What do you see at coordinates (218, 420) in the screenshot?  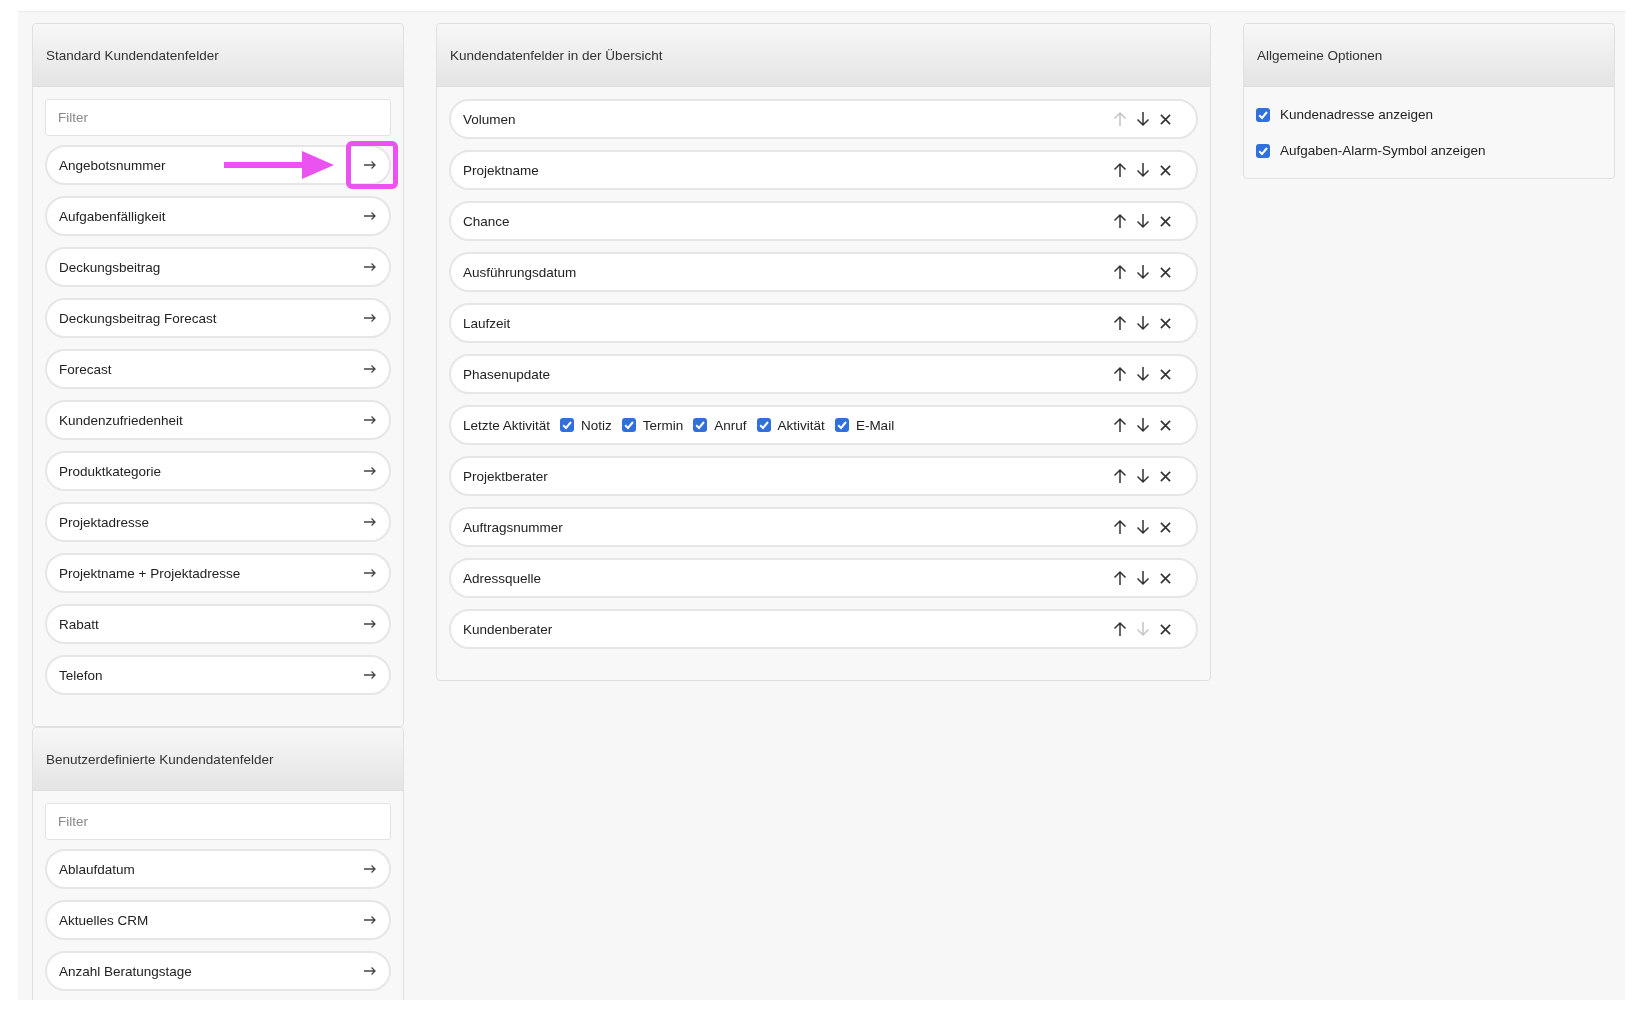 I see `field-list-item: Kundenzufriedenheit` at bounding box center [218, 420].